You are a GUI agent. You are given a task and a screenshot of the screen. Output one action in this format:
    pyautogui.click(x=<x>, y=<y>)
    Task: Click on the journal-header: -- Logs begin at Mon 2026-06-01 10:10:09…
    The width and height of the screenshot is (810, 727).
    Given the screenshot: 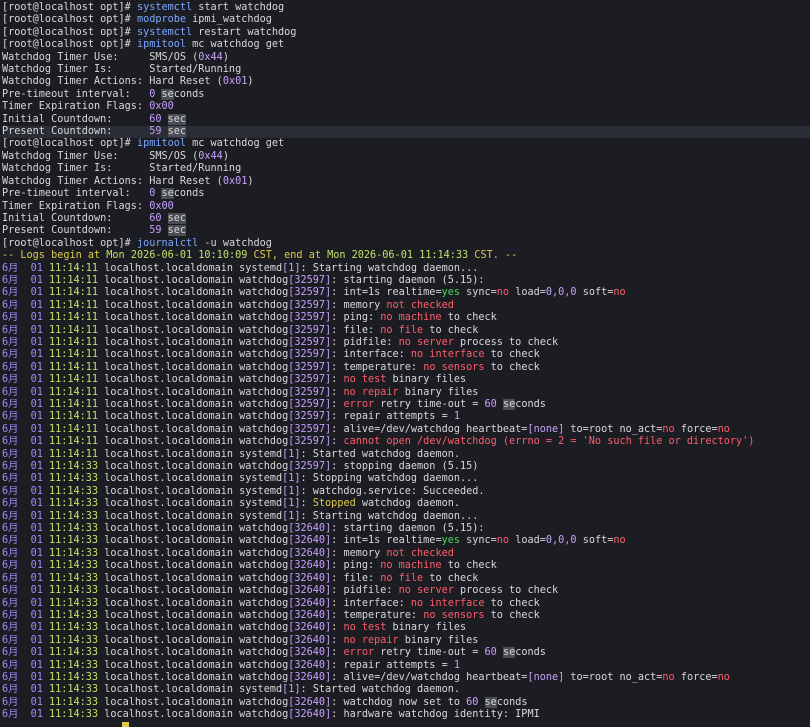 What is the action you would take?
    pyautogui.click(x=260, y=256)
    